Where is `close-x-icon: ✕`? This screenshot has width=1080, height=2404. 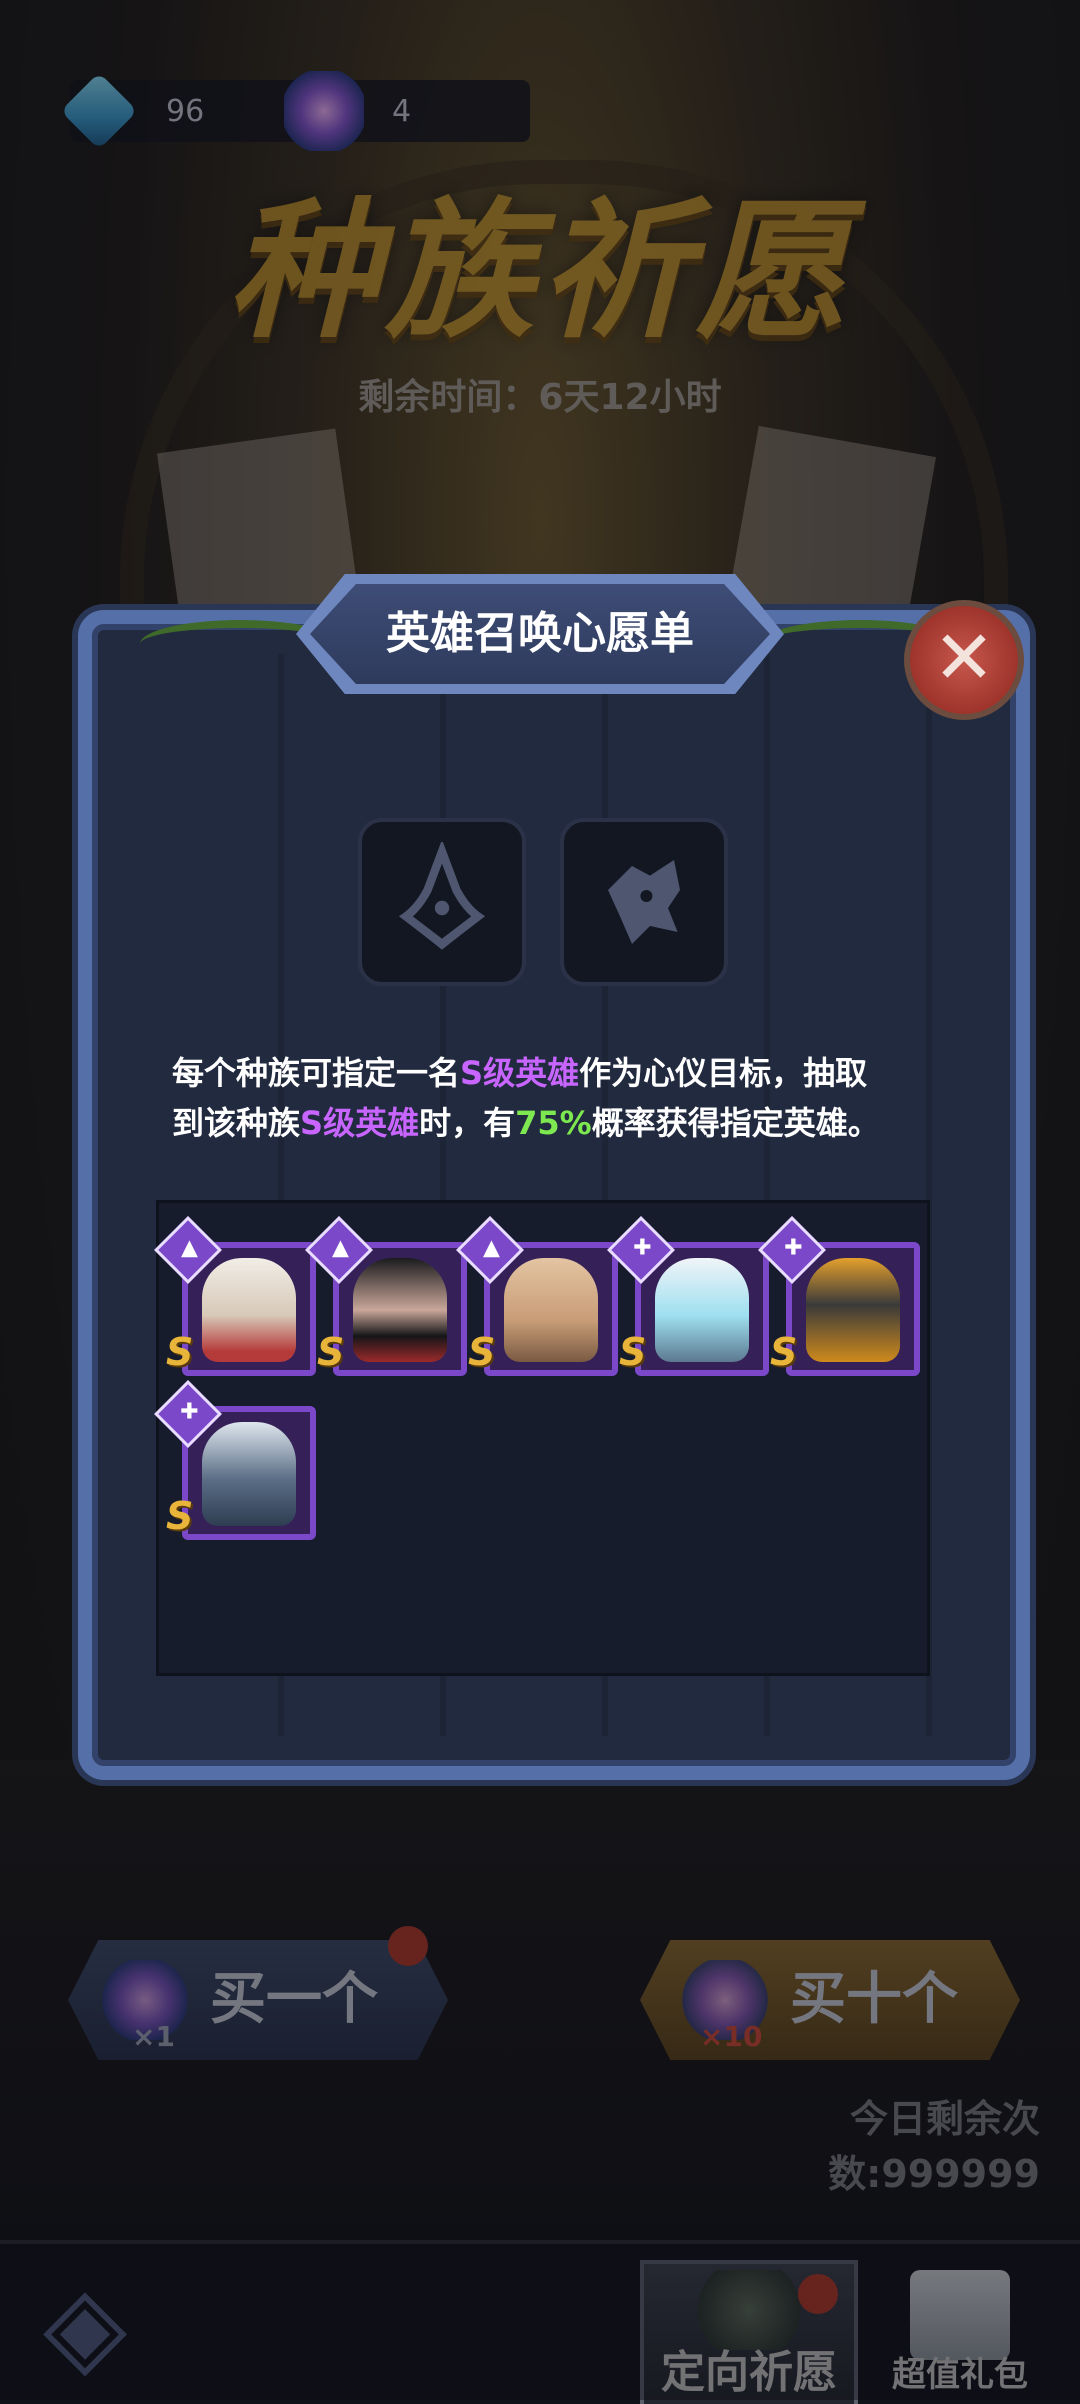
close-x-icon: ✕ is located at coordinates (963, 658).